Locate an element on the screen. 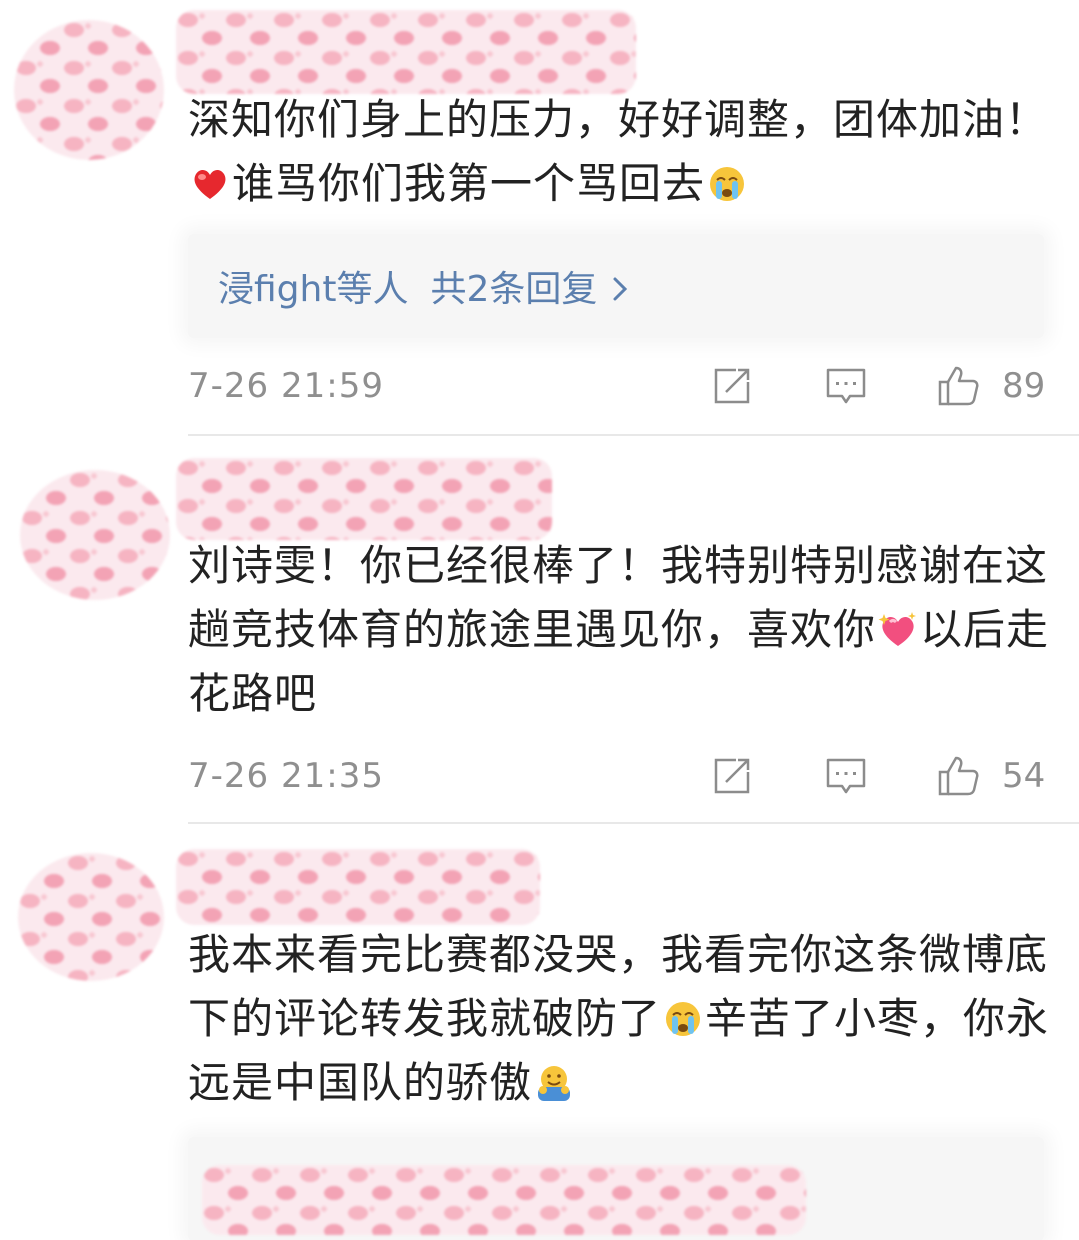 The height and width of the screenshot is (1240, 1079). reply-preview is located at coordinates (616, 1188).